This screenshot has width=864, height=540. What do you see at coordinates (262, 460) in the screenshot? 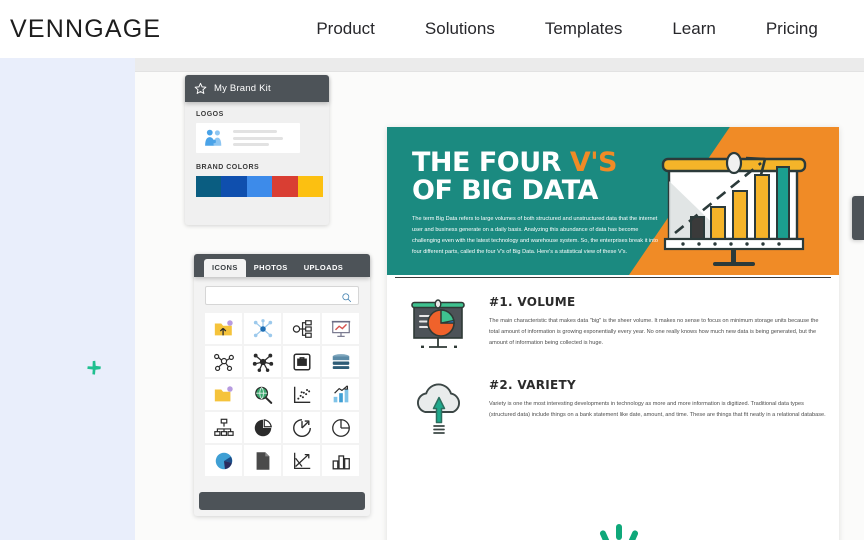
I see `icon-cell-document-page-icon` at bounding box center [262, 460].